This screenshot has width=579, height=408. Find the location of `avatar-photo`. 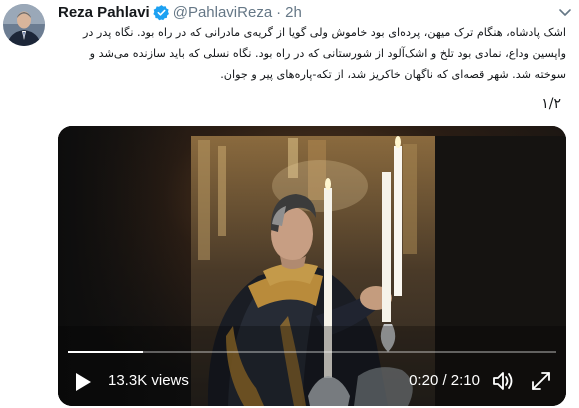

avatar-photo is located at coordinates (24, 25).